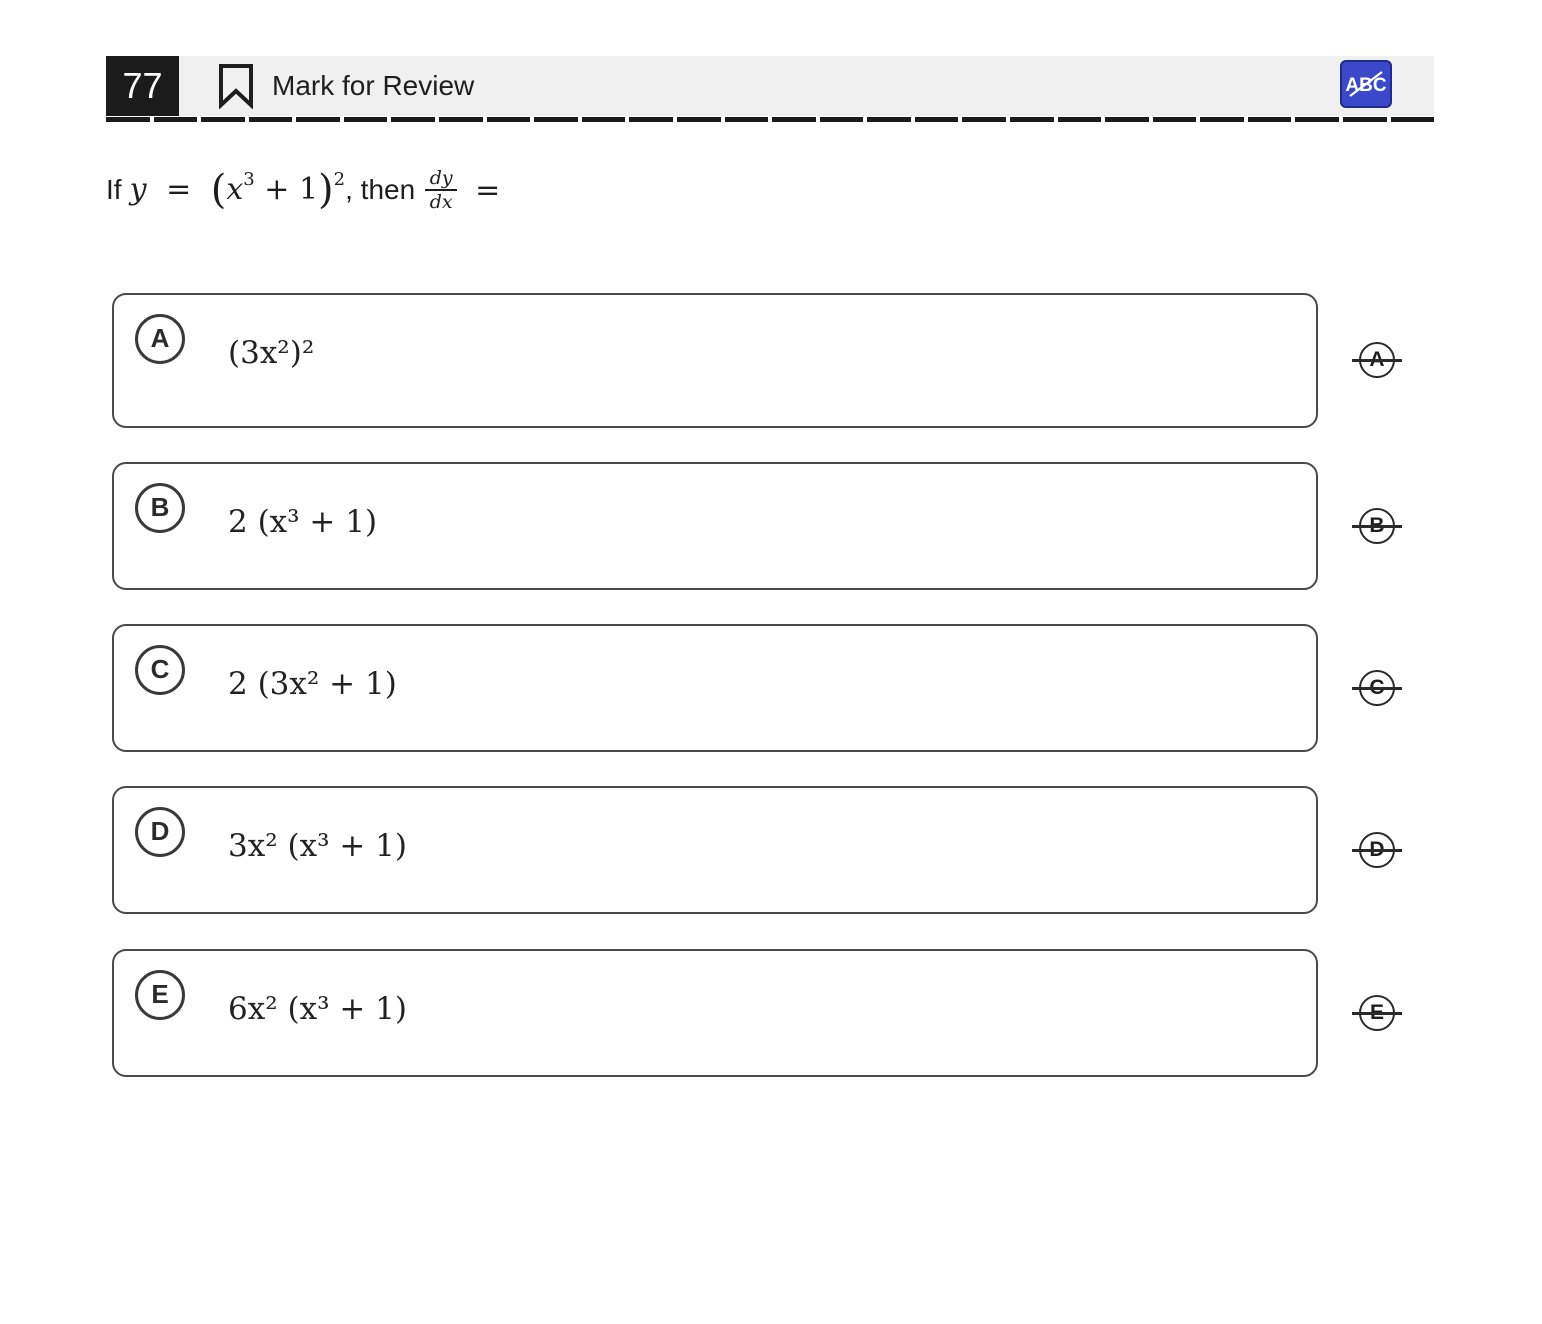 The height and width of the screenshot is (1324, 1542). What do you see at coordinates (142, 86) in the screenshot?
I see `question-number: 77` at bounding box center [142, 86].